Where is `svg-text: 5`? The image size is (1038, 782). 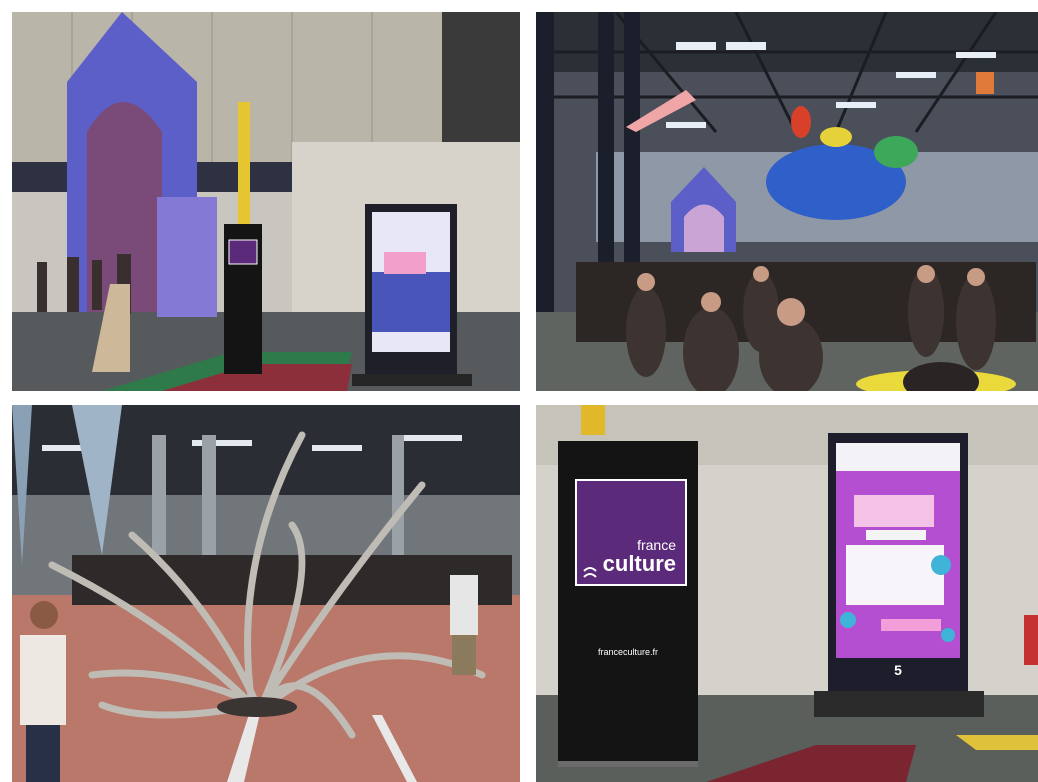 svg-text: 5 is located at coordinates (898, 670).